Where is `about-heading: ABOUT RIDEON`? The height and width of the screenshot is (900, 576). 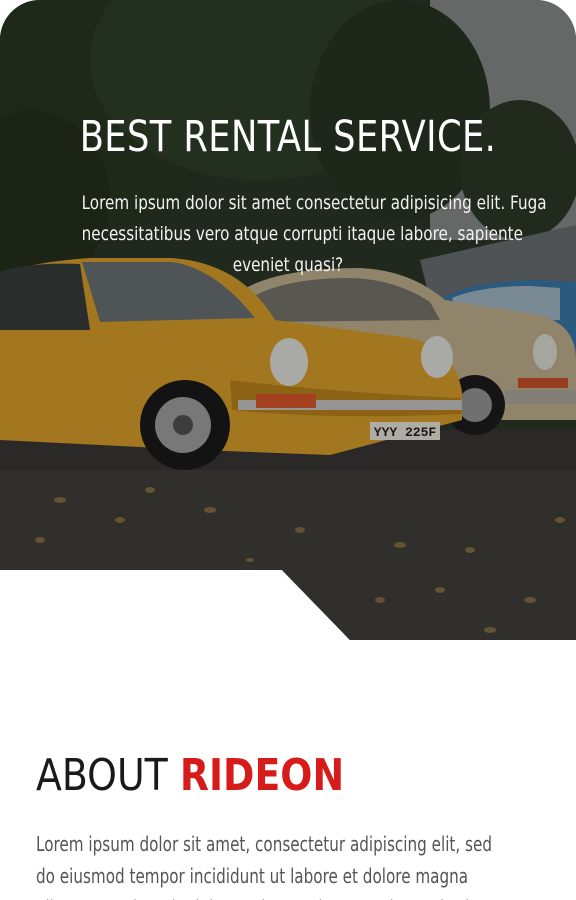 about-heading: ABOUT RIDEON is located at coordinates (190, 775).